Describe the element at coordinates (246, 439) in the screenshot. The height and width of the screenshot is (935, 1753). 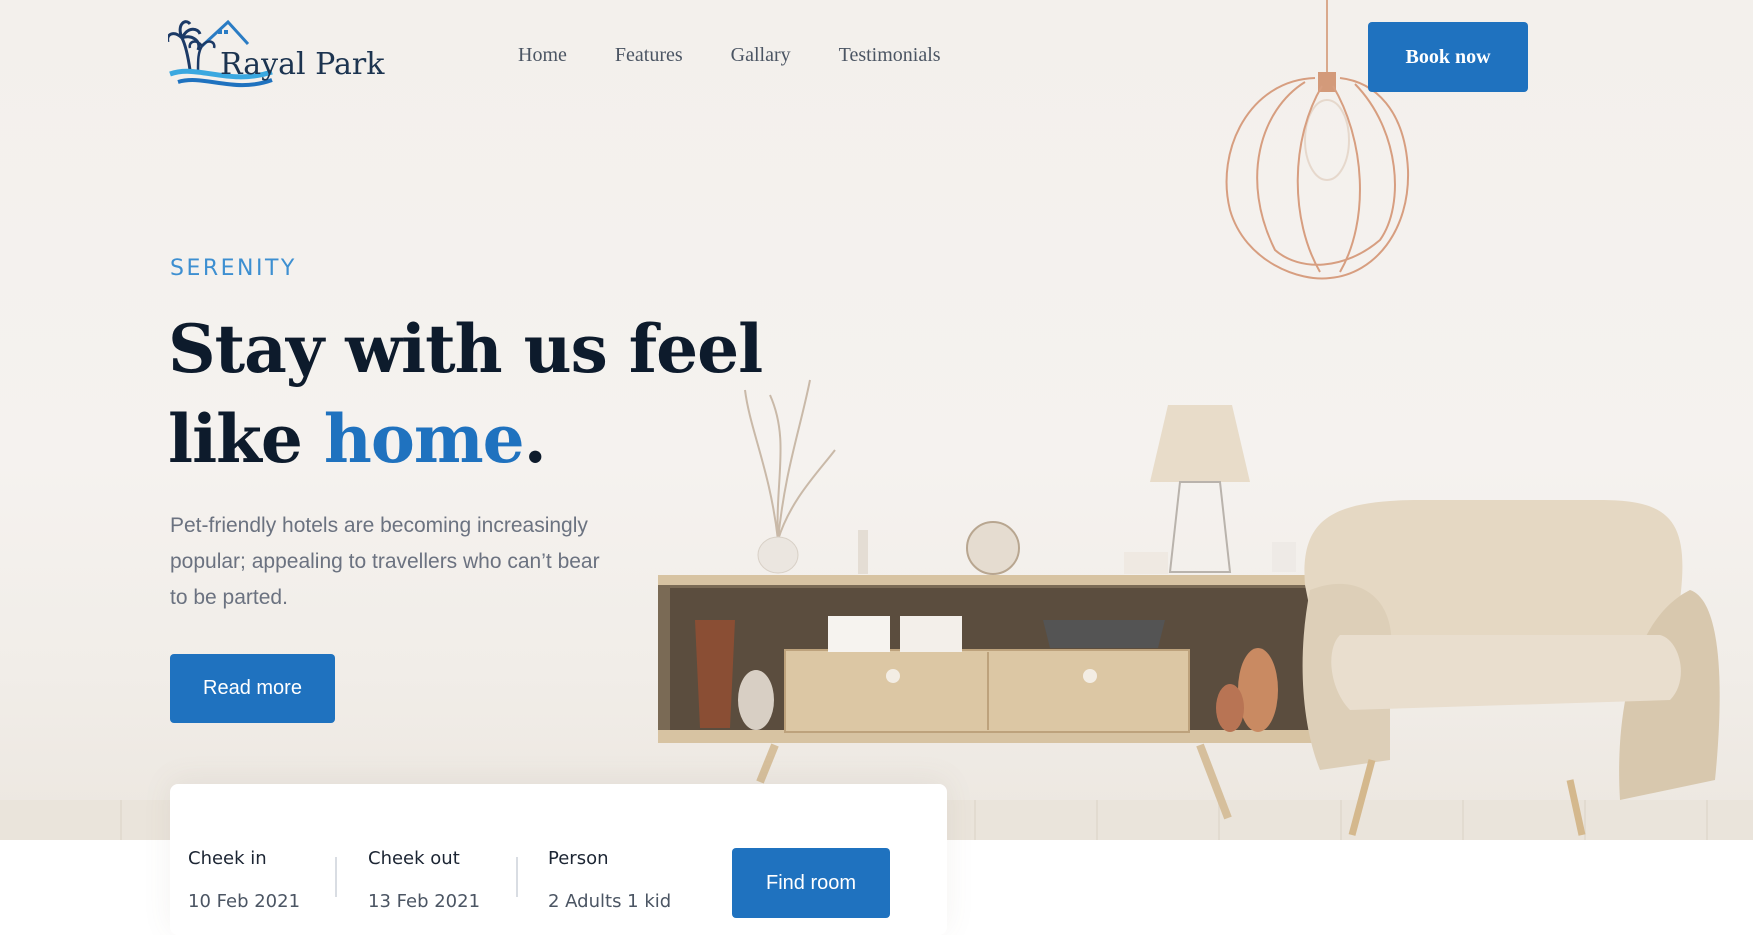
I see `headline-line-2-prefix: like` at that location.